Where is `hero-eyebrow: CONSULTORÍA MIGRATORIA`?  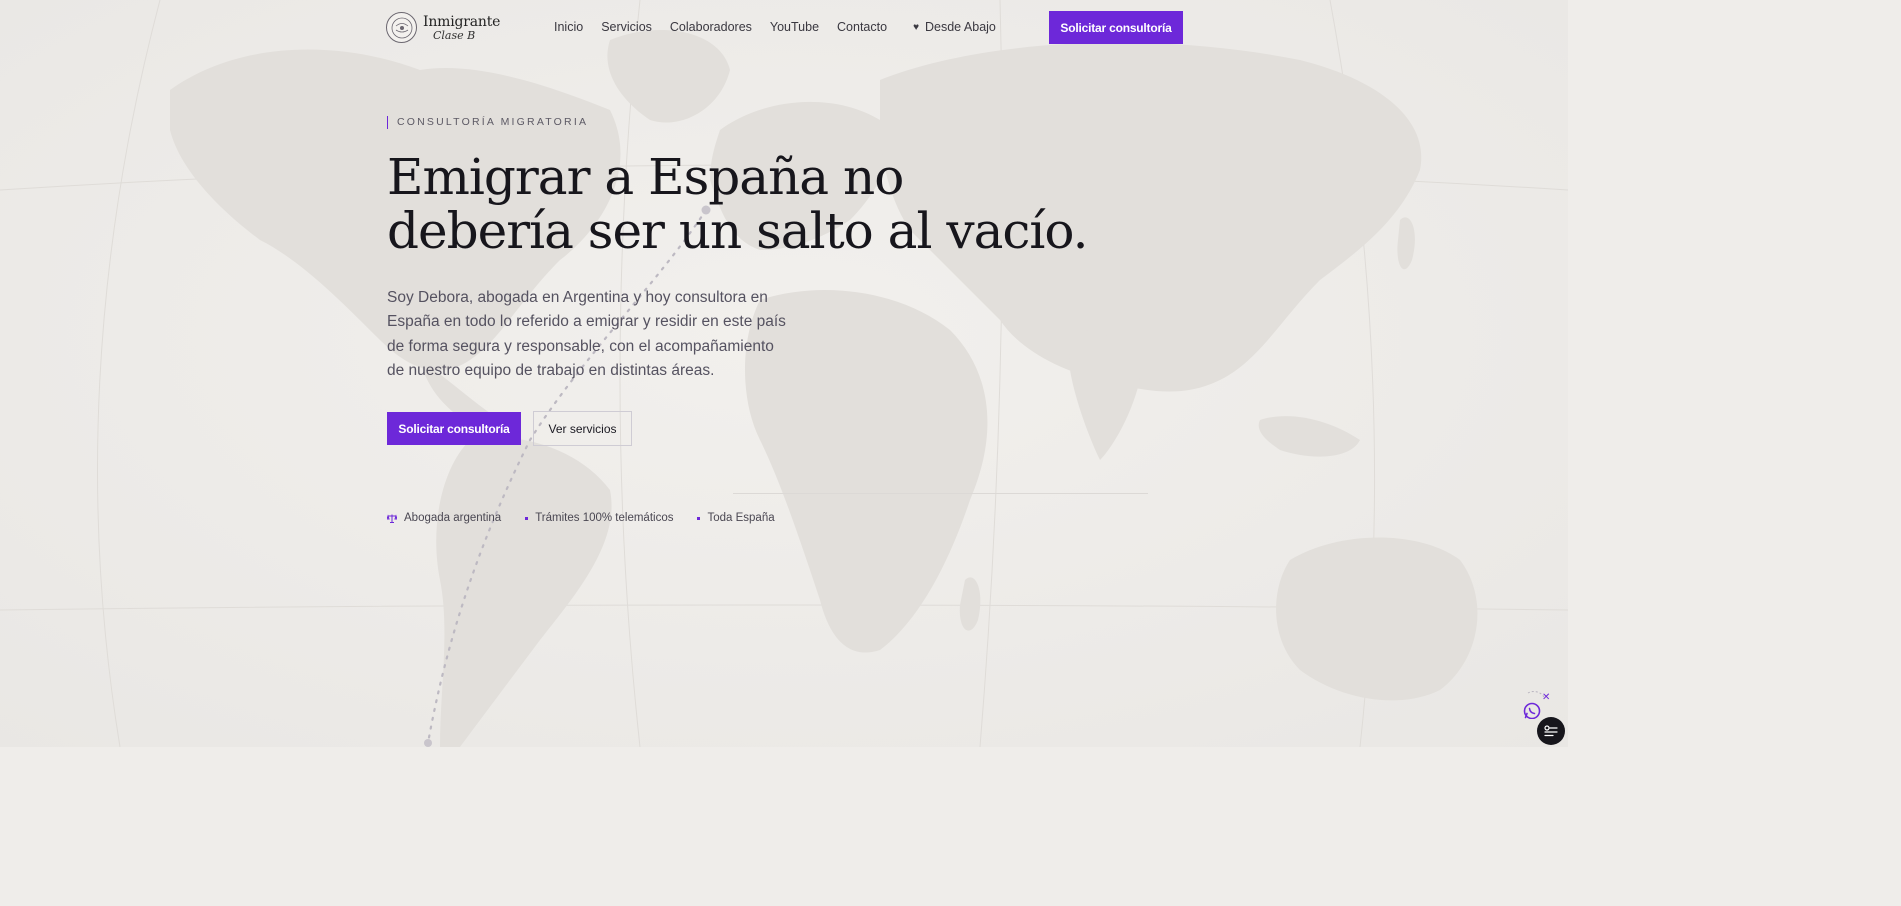
hero-eyebrow: CONSULTORÍA MIGRATORIA is located at coordinates (487, 122).